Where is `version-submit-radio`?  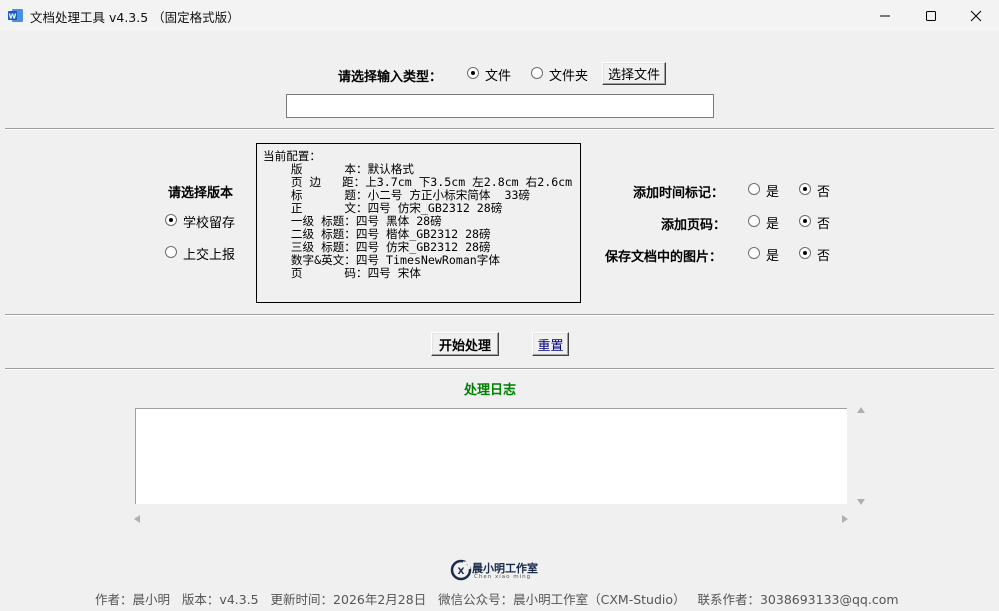
version-submit-radio is located at coordinates (171, 252).